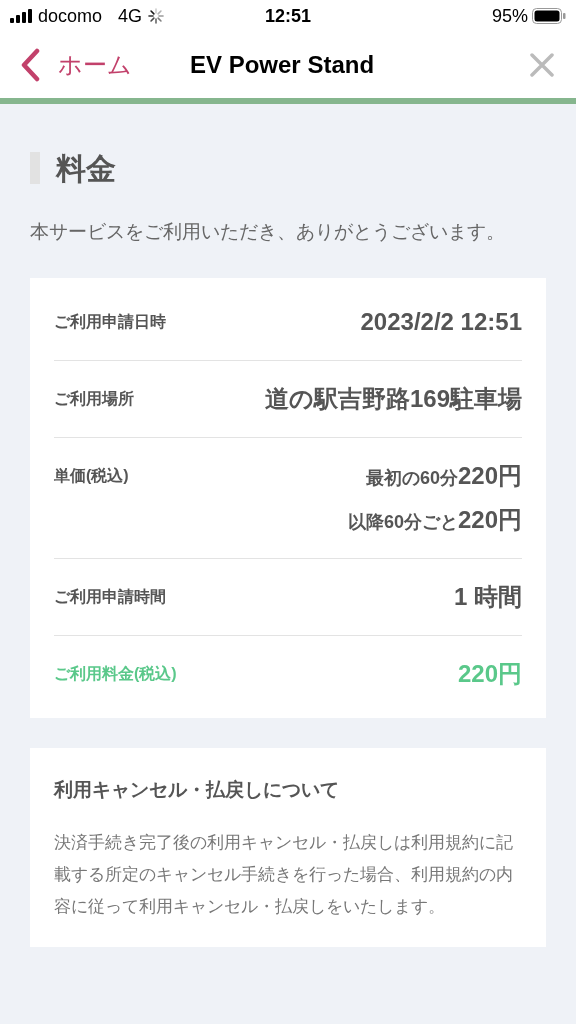 The image size is (576, 1024). I want to click on detail-label: ご利用場所, so click(94, 399).